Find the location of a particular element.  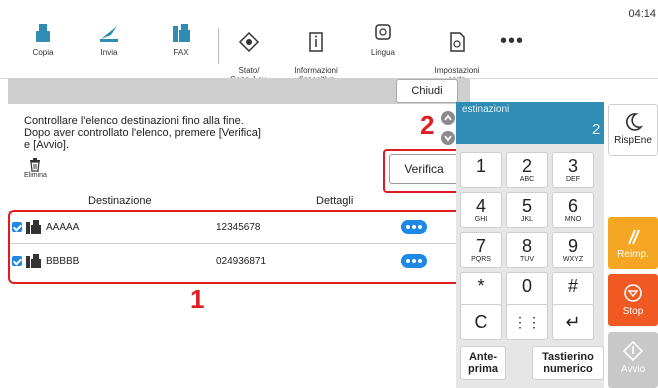

column-destination: Destinazione is located at coordinates (120, 201).